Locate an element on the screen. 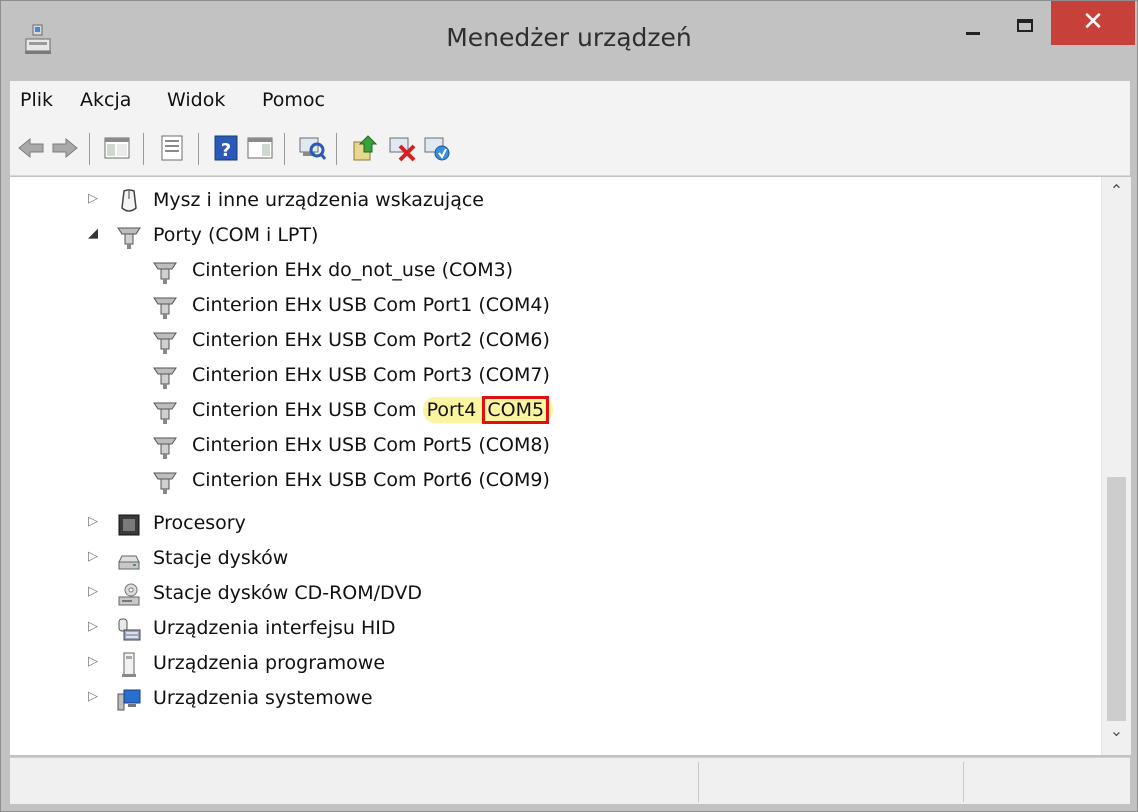 The image size is (1138, 812). tree-node-system-devices: ▷ Urządzenia systemowe is located at coordinates (550, 700).